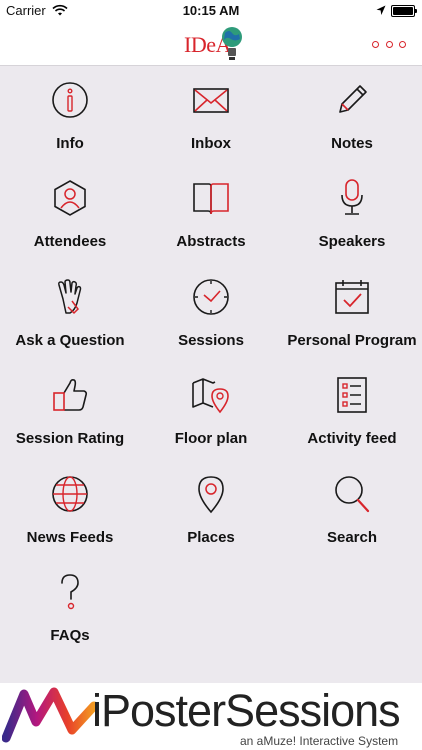 The image size is (422, 750). What do you see at coordinates (352, 197) in the screenshot?
I see `microphone-icon` at bounding box center [352, 197].